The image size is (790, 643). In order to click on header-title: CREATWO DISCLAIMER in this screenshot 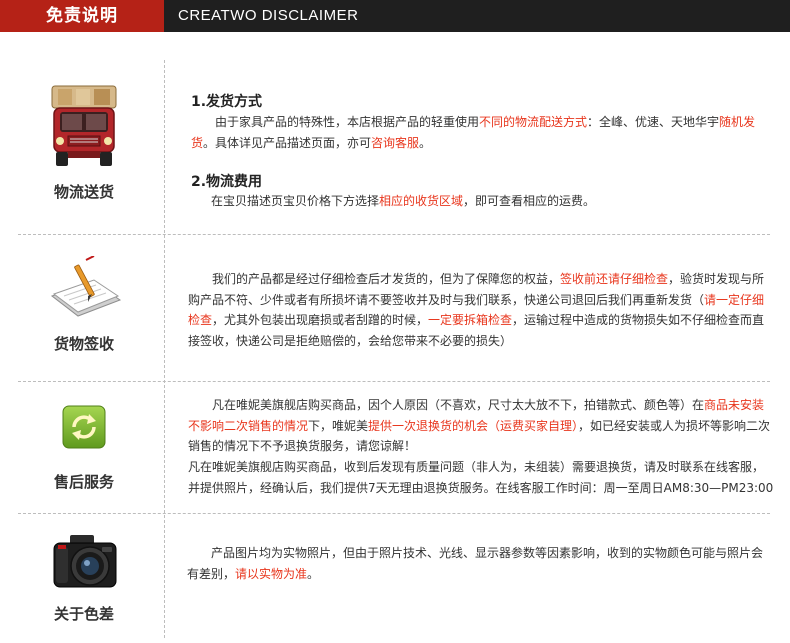, I will do `click(268, 15)`.